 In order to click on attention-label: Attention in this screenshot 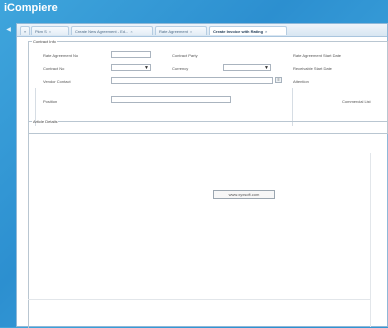, I will do `click(301, 81)`.